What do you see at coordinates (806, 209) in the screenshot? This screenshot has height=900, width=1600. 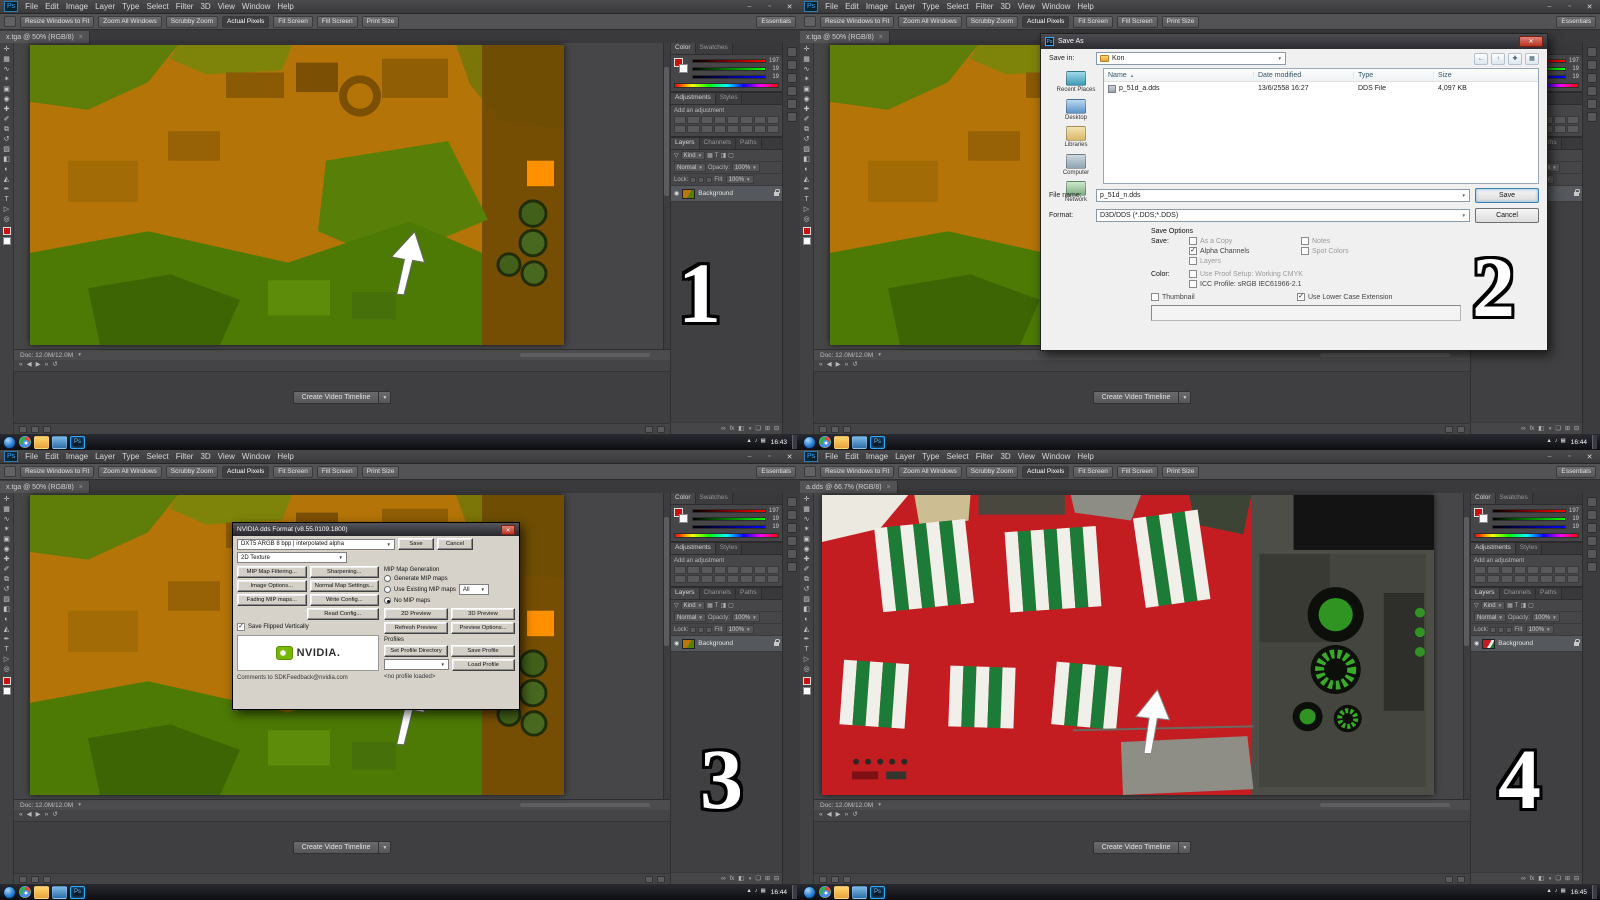 I see `path-select-tool: ▷` at bounding box center [806, 209].